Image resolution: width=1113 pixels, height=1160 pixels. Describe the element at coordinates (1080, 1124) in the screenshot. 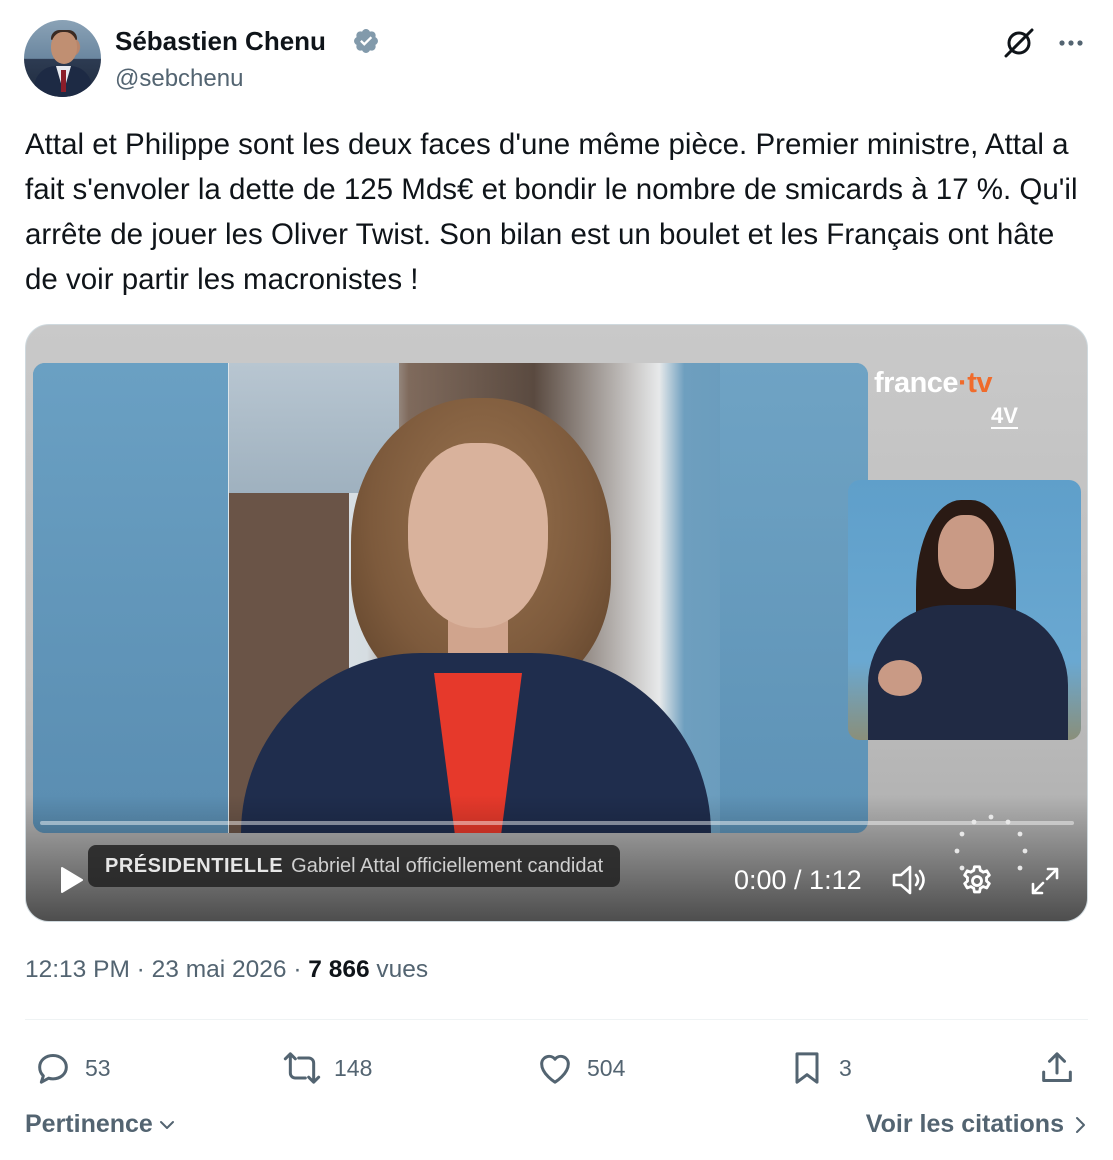

I see `chevron-right-icon` at that location.